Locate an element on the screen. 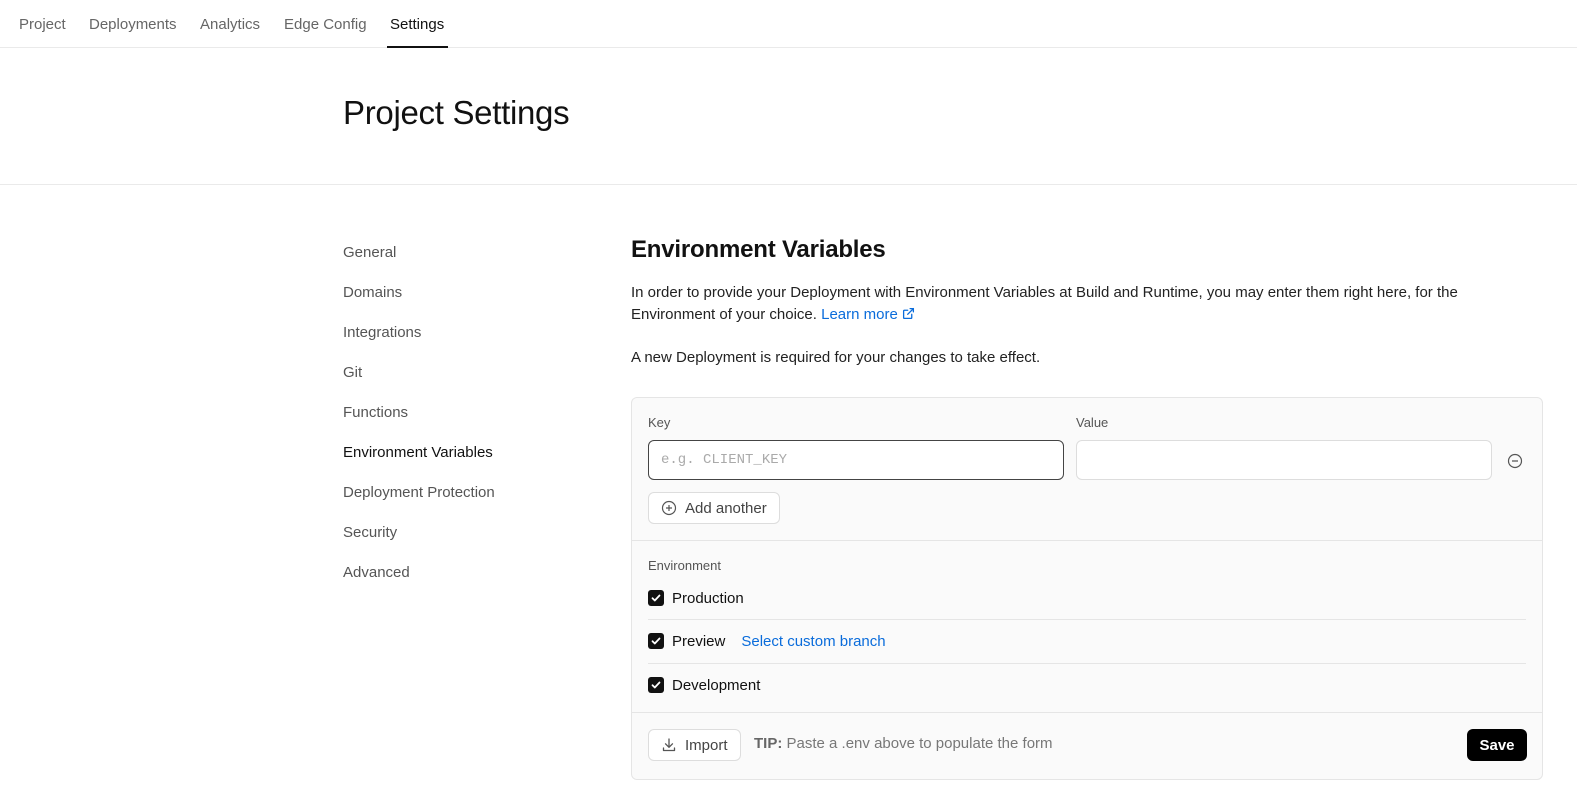 This screenshot has width=1577, height=794. sidebar-item-general: General is located at coordinates (369, 252).